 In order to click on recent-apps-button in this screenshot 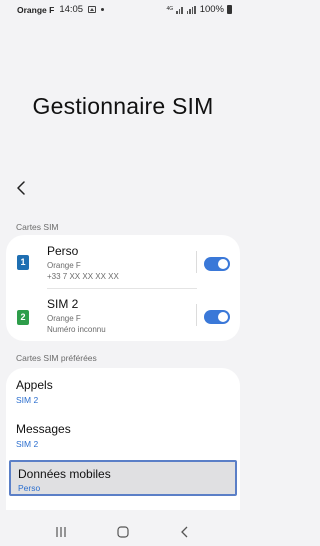, I will do `click(61, 532)`.